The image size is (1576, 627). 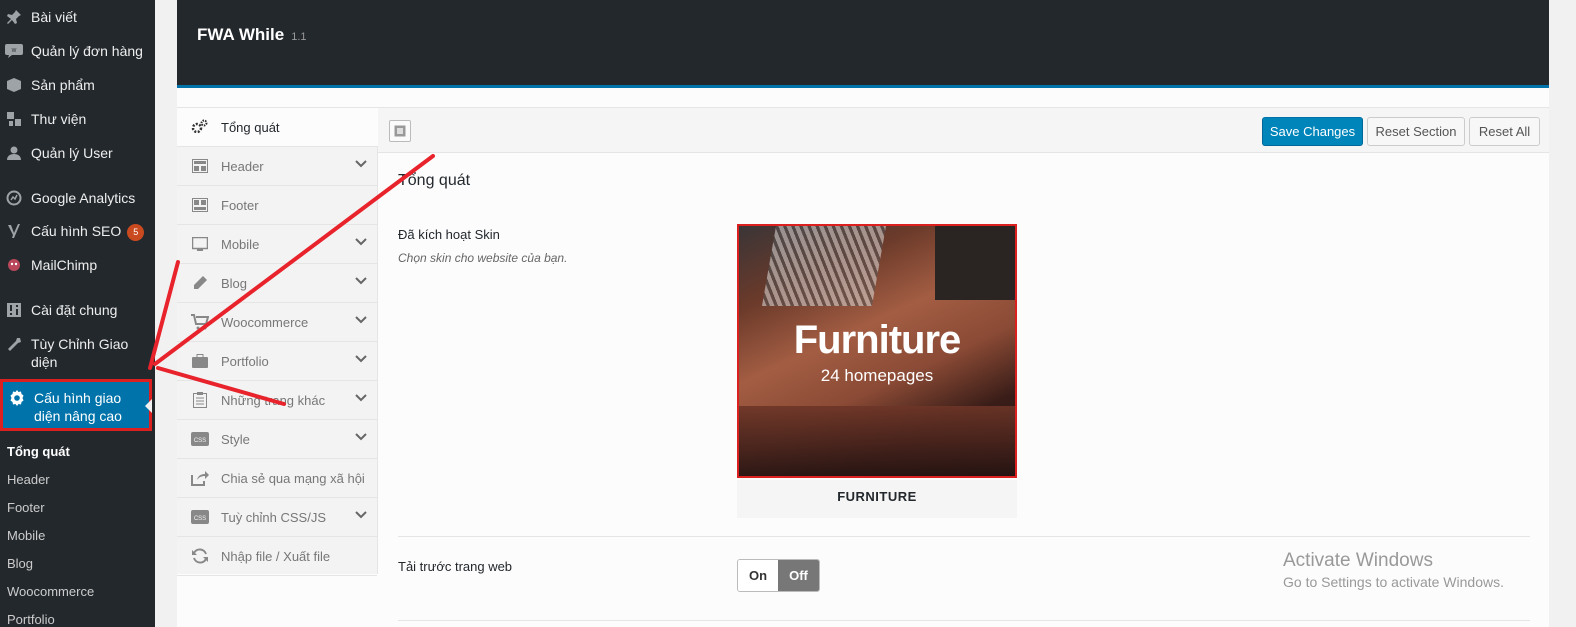 I want to click on box-icon, so click(x=14, y=85).